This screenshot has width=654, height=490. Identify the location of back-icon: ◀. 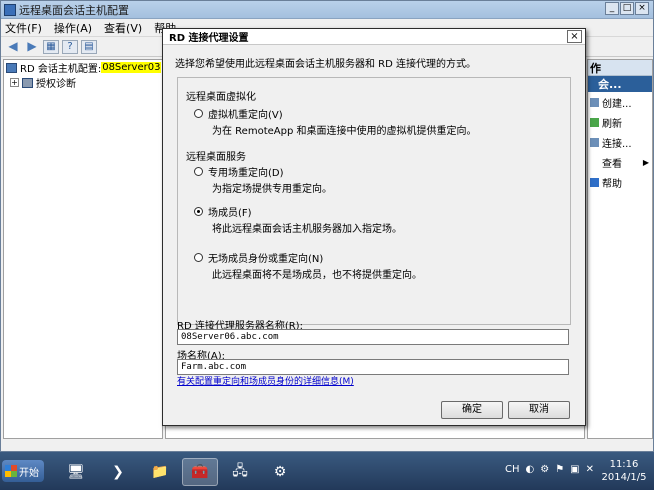
(13, 47).